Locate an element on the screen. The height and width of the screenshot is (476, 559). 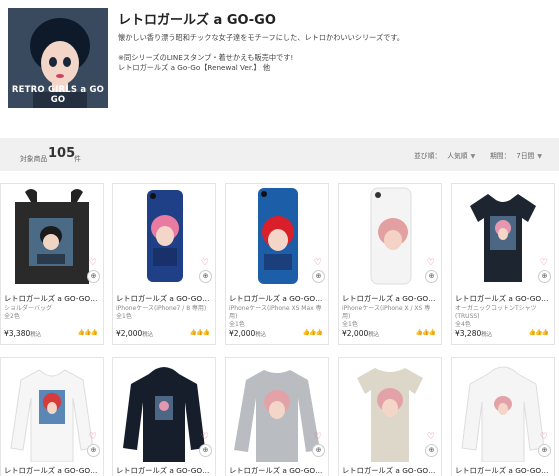
product-type: オーガニックコットンTシャツ(TRUSS) 全4色 is located at coordinates (503, 317).